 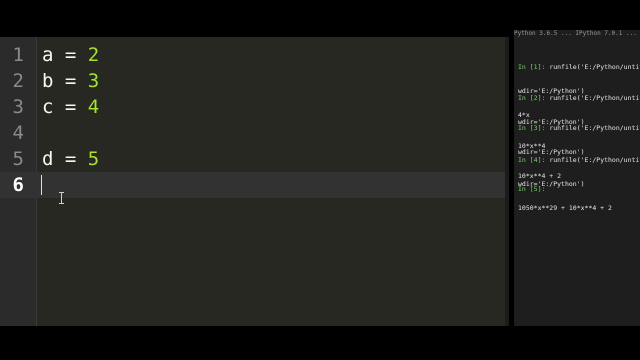 I want to click on console-prompt: In [2]:, so click(x=532, y=98).